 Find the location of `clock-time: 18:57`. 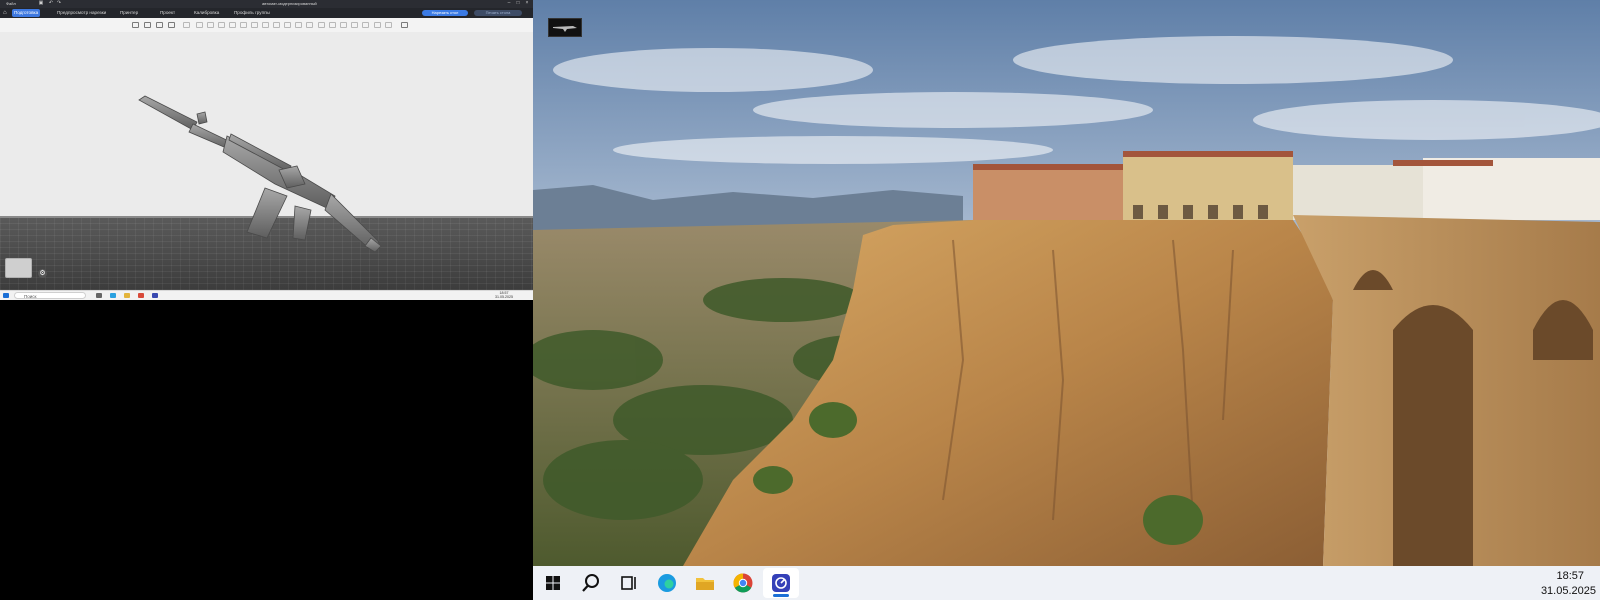

clock-time: 18:57 is located at coordinates (1570, 576).